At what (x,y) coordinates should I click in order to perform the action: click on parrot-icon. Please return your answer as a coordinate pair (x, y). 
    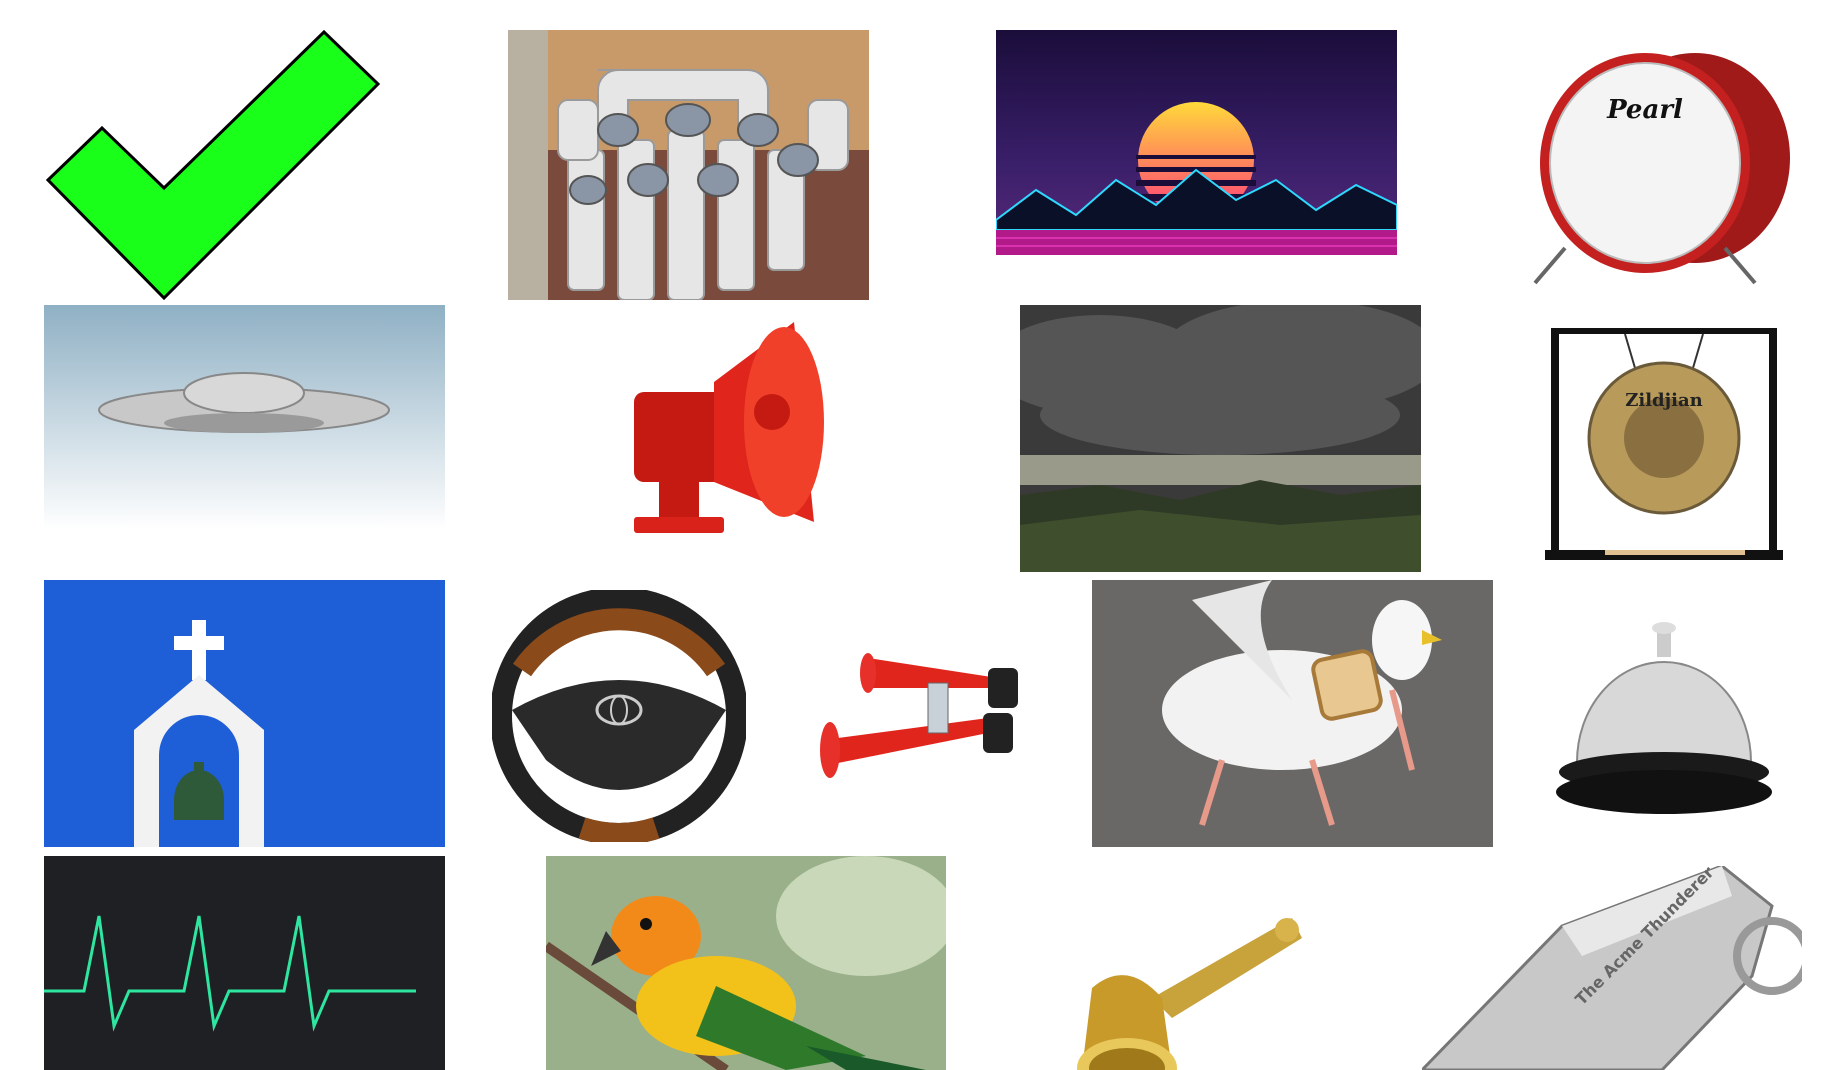
    Looking at the image, I should click on (746, 963).